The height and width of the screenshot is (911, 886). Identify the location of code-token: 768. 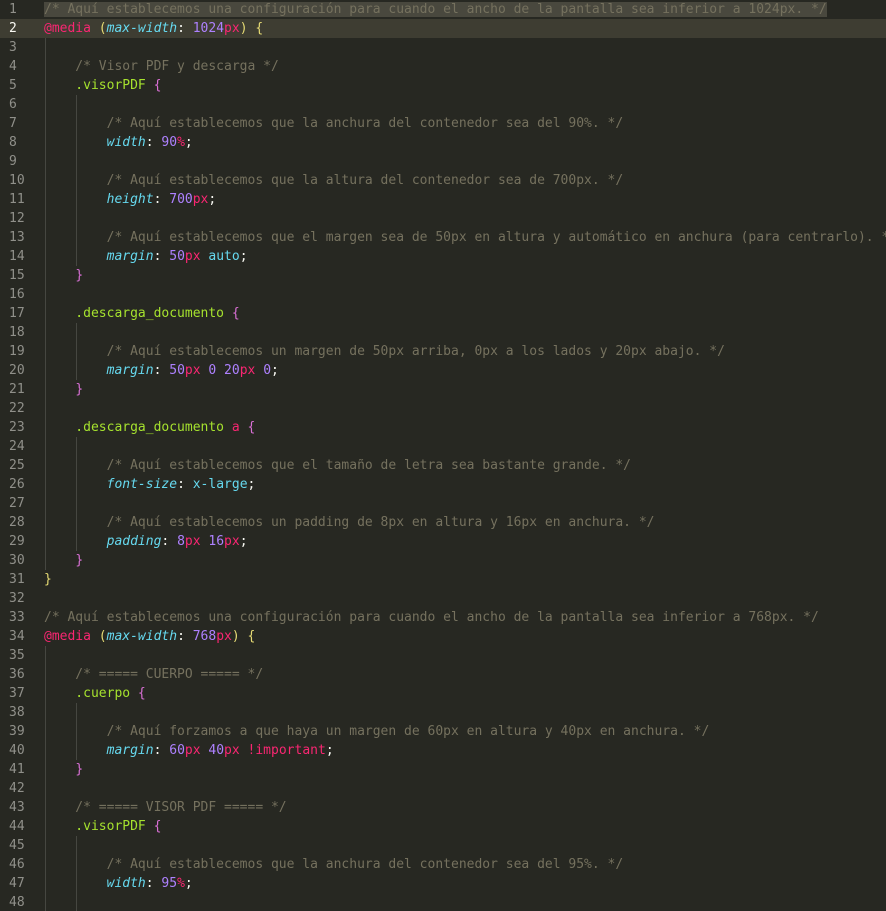
(204, 636).